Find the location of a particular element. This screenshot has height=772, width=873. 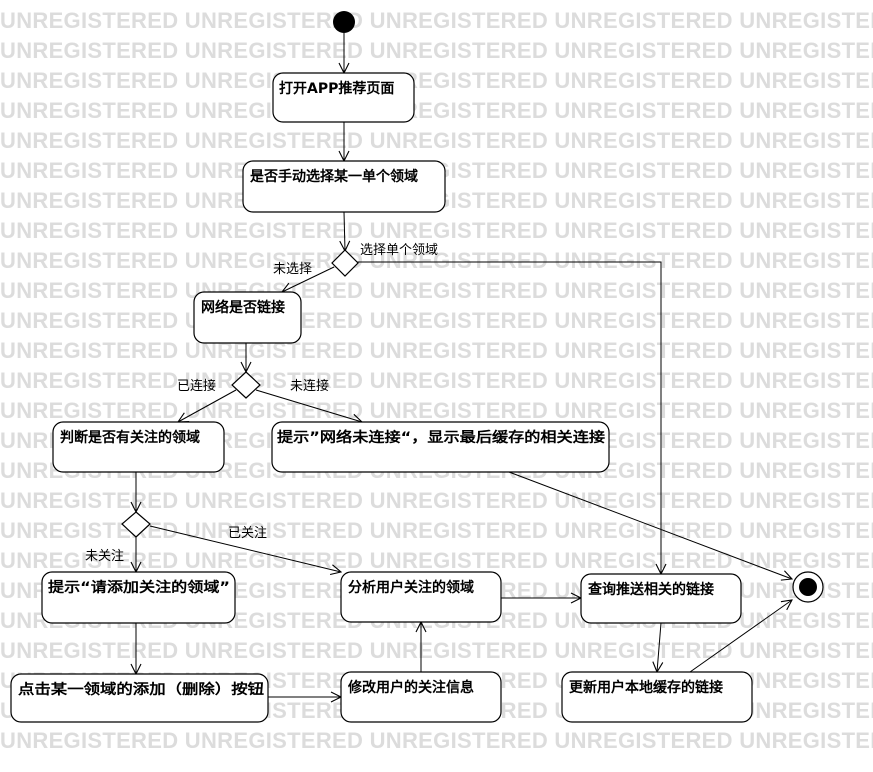

node-prompt-add-label: 提示“请添加关注的领域” is located at coordinates (139, 587).